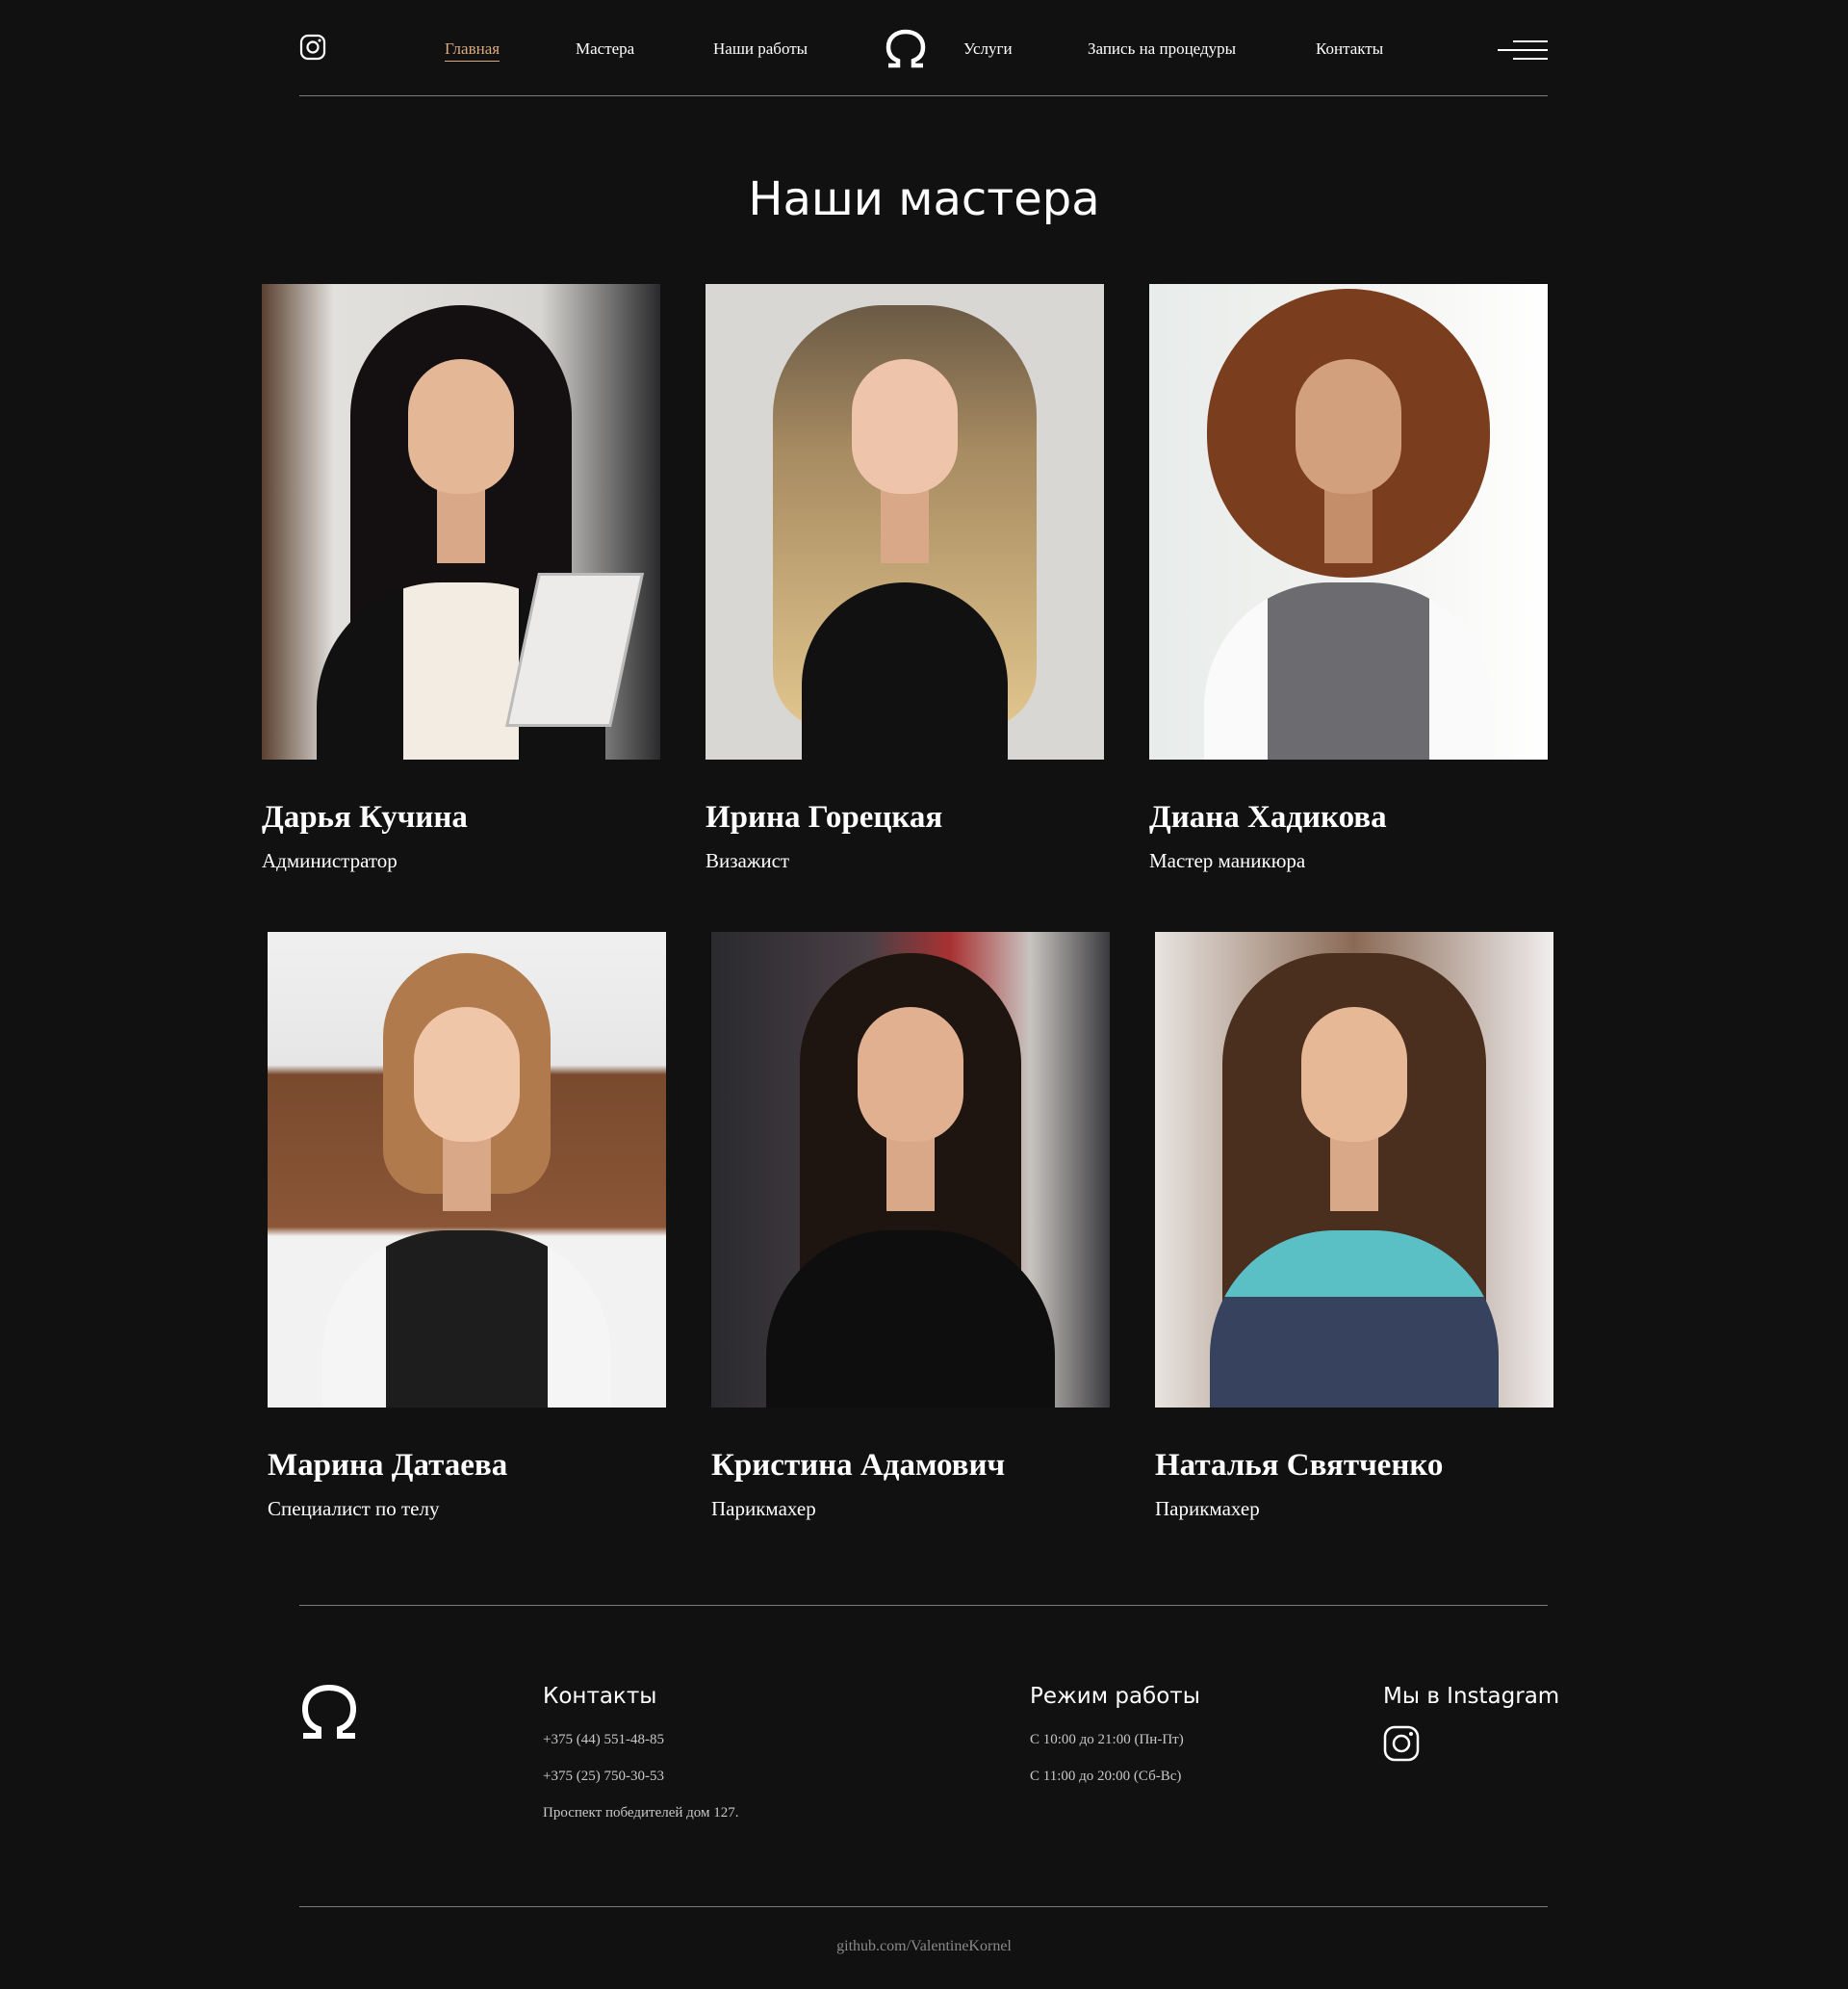 This screenshot has height=1989, width=1848. I want to click on master-card: Дарья Кучина Администратор, so click(461, 578).